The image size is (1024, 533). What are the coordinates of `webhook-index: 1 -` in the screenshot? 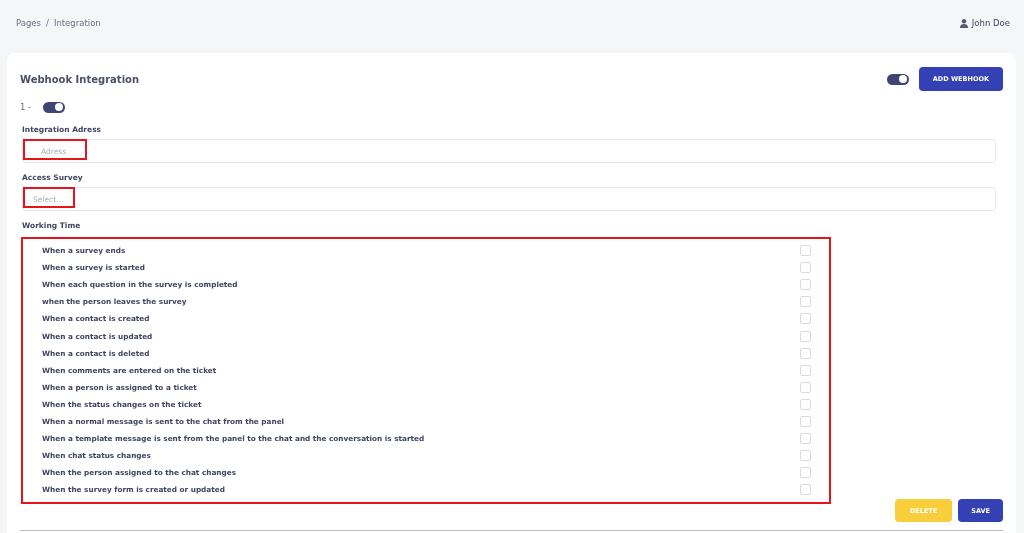 It's located at (26, 107).